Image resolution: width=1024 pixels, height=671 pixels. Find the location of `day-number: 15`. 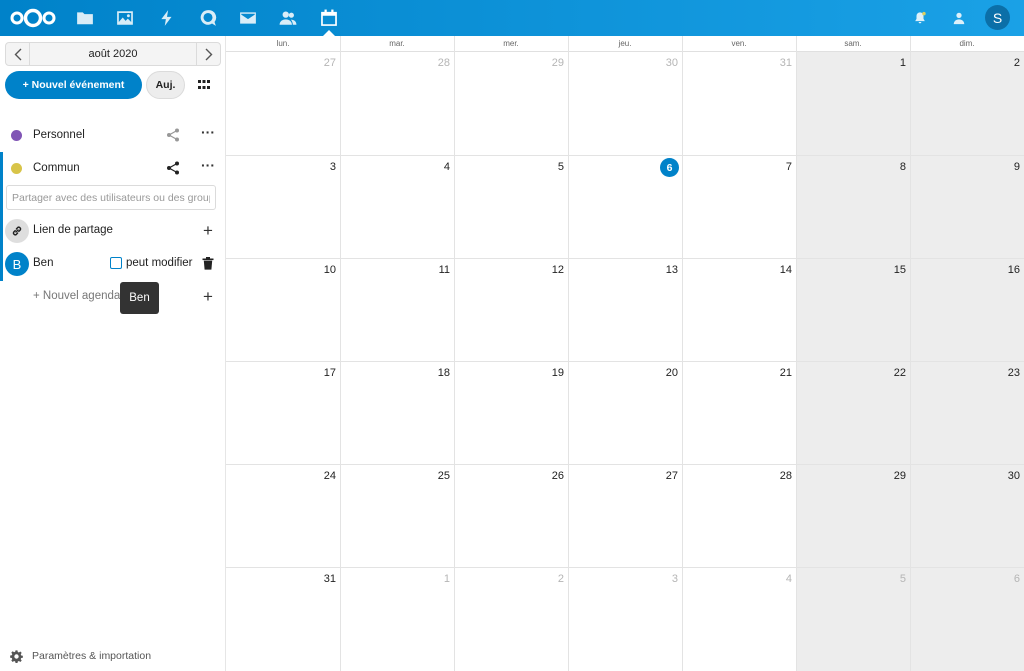

day-number: 15 is located at coordinates (886, 270).